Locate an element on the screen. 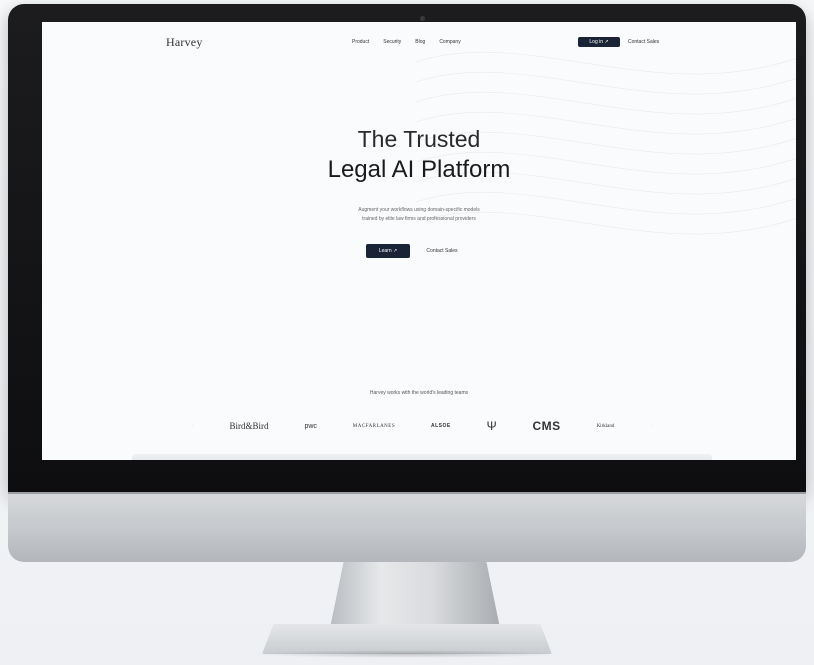 This screenshot has height=665, width=814. nav-link-security: Security is located at coordinates (392, 42).